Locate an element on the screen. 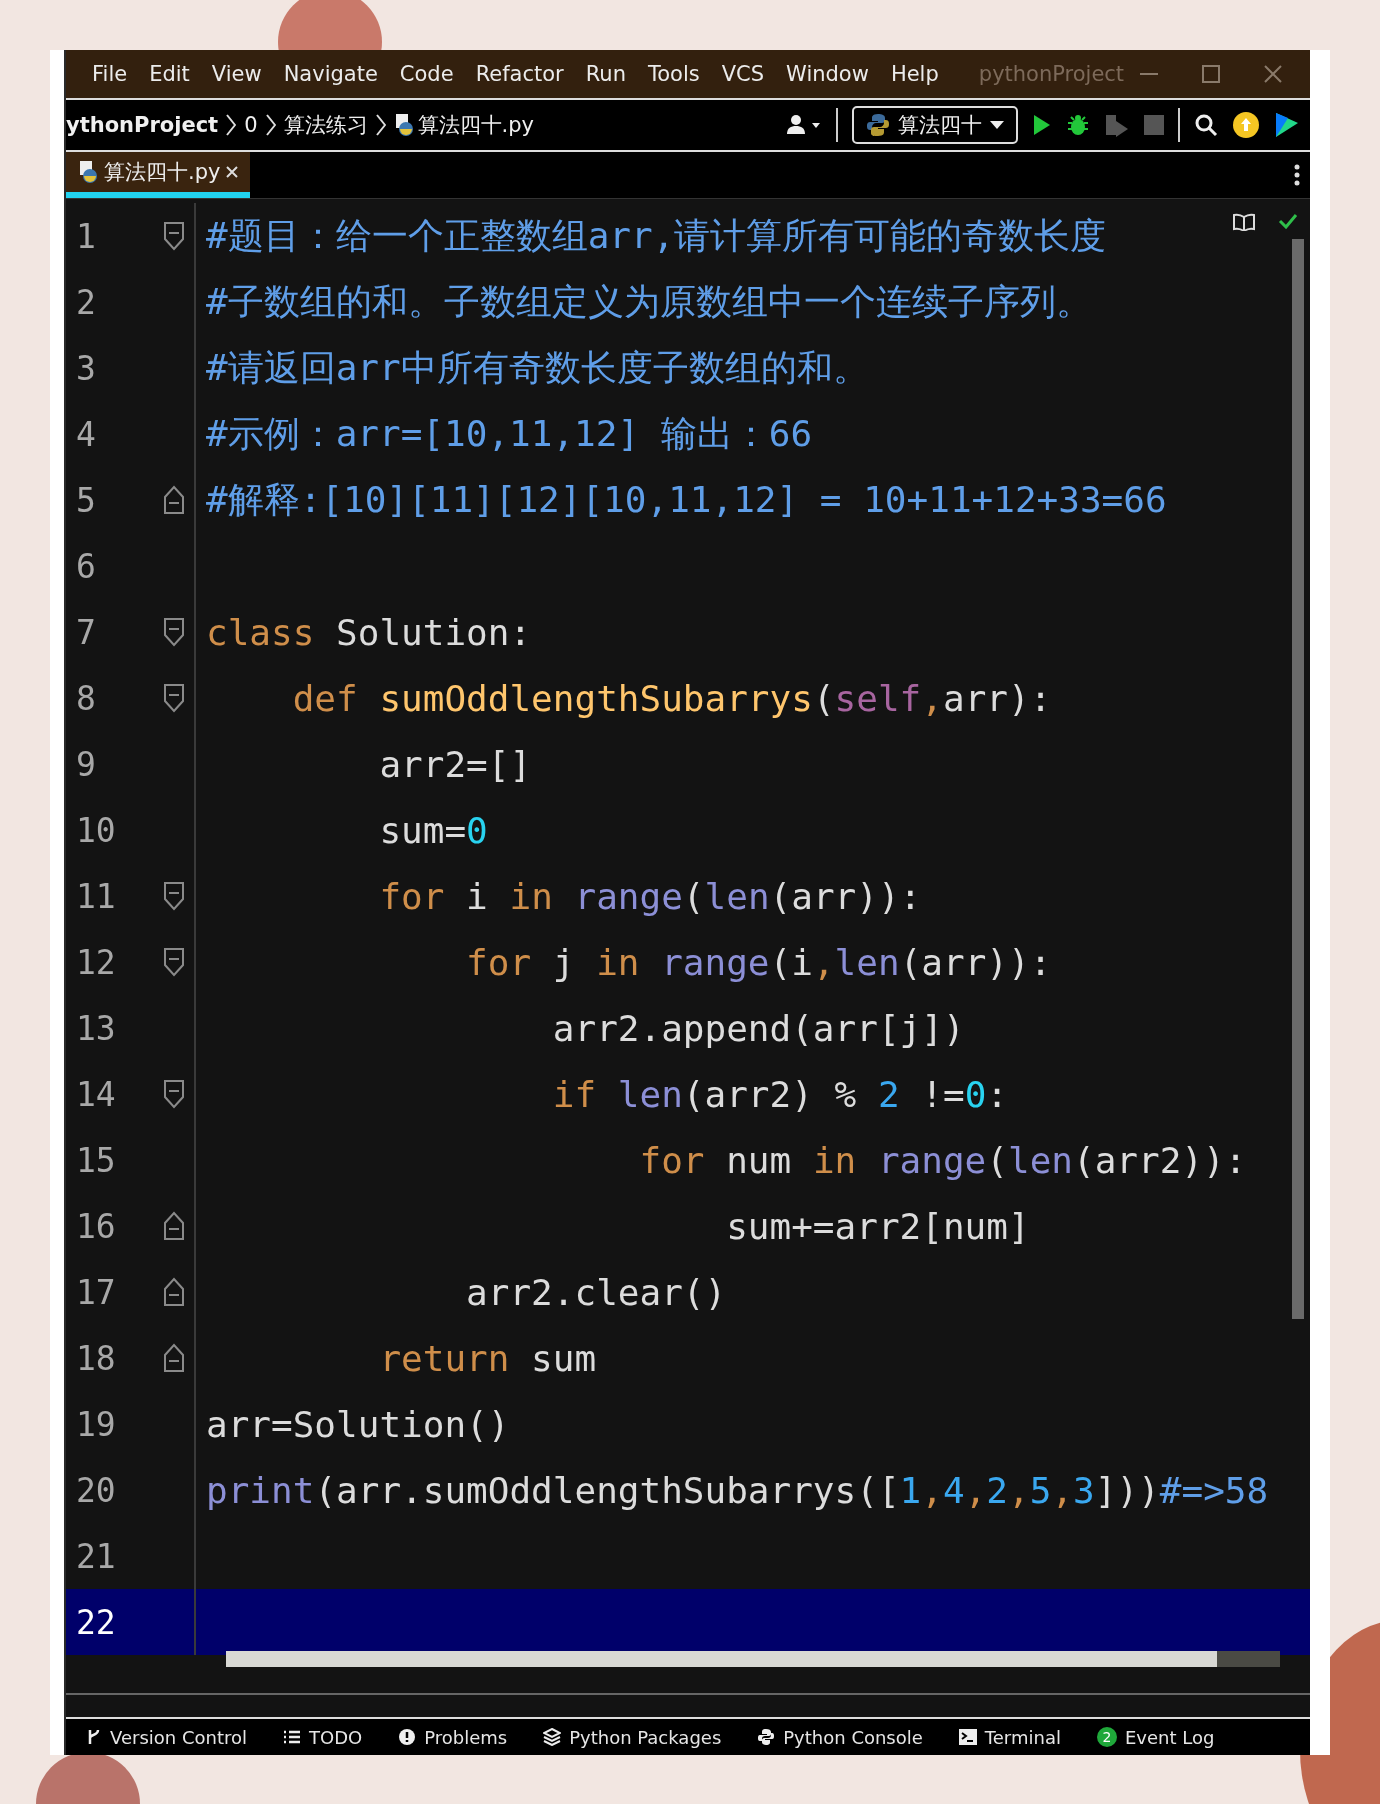 This screenshot has height=1804, width=1380. menu-item: Code is located at coordinates (426, 74).